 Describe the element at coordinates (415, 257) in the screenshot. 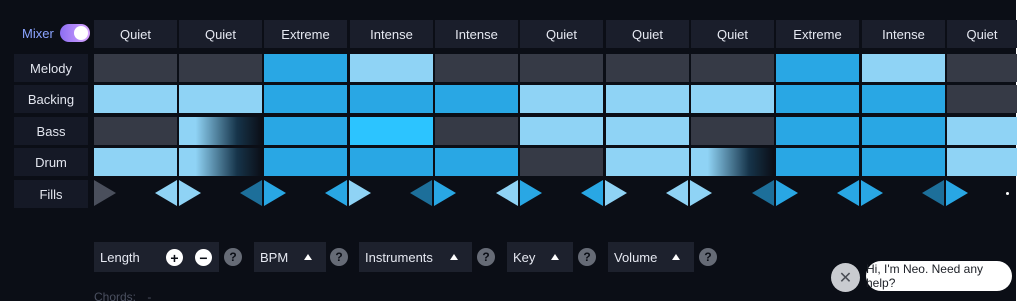

I see `instruments-dropdown: Instruments` at that location.